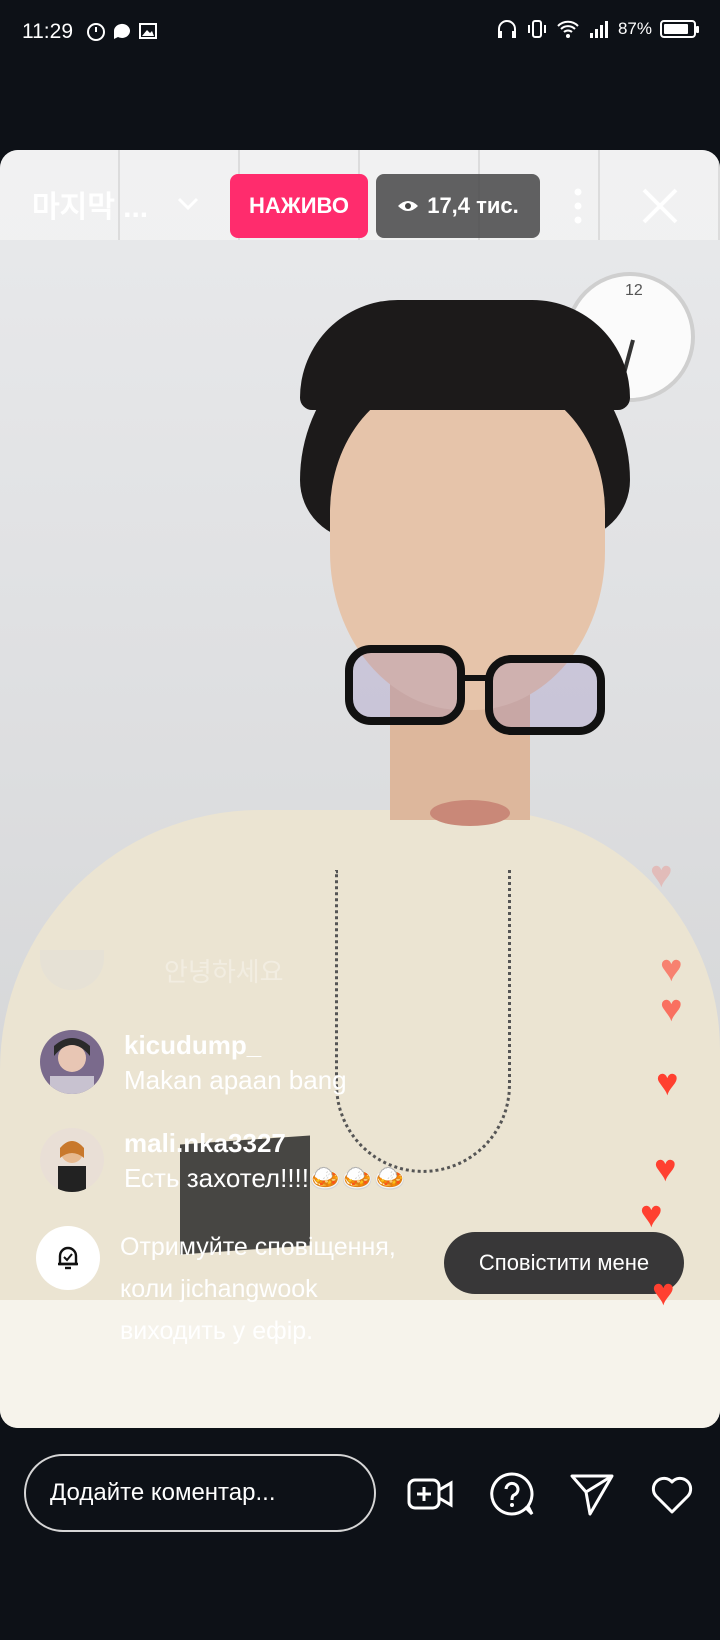  Describe the element at coordinates (408, 206) in the screenshot. I see `eye-icon` at that location.